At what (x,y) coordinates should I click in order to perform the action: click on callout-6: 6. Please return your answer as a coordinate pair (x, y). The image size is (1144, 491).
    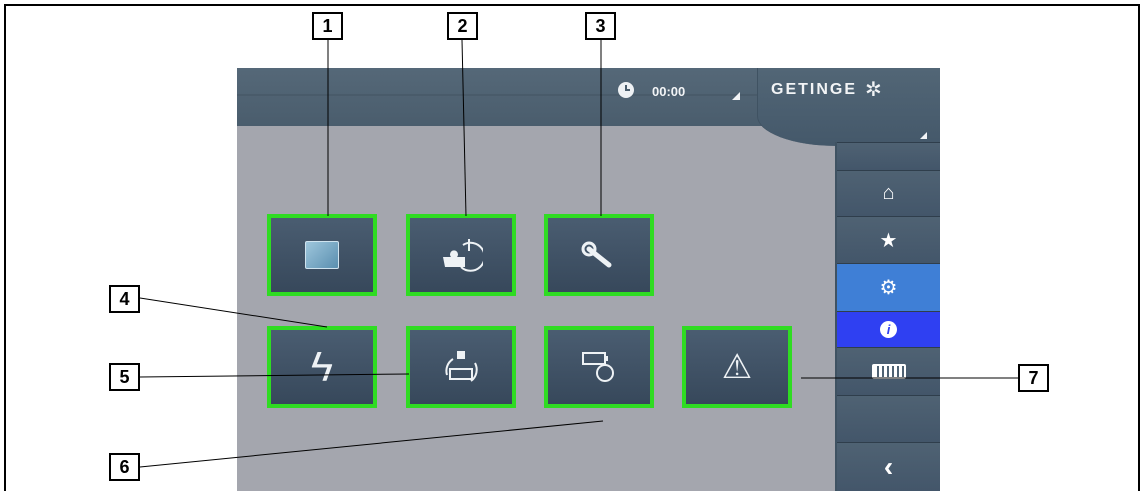
    Looking at the image, I should click on (124, 467).